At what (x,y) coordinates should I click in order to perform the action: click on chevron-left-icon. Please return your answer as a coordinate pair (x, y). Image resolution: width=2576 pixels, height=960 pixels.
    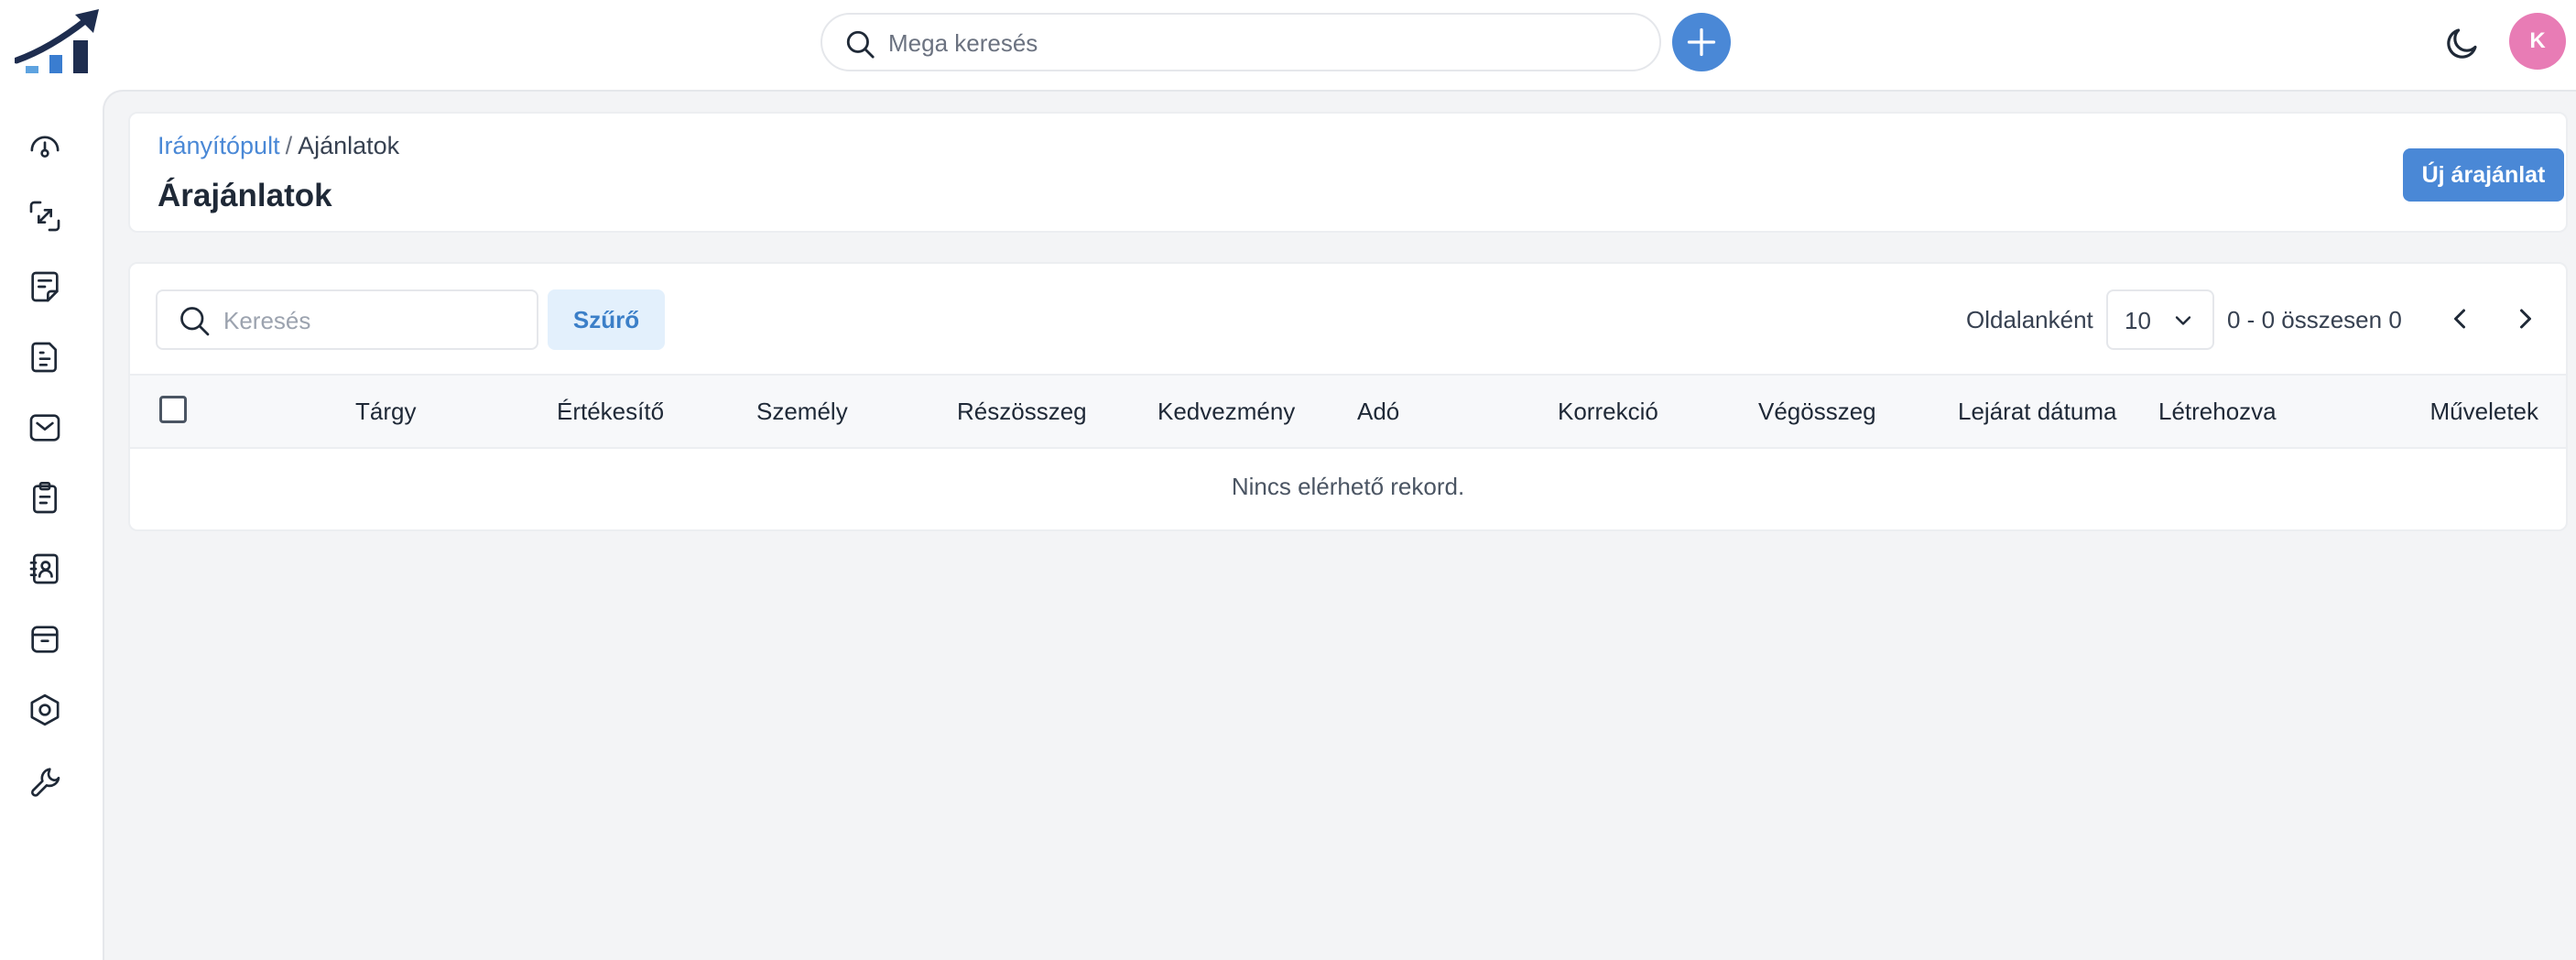
    Looking at the image, I should click on (2459, 319).